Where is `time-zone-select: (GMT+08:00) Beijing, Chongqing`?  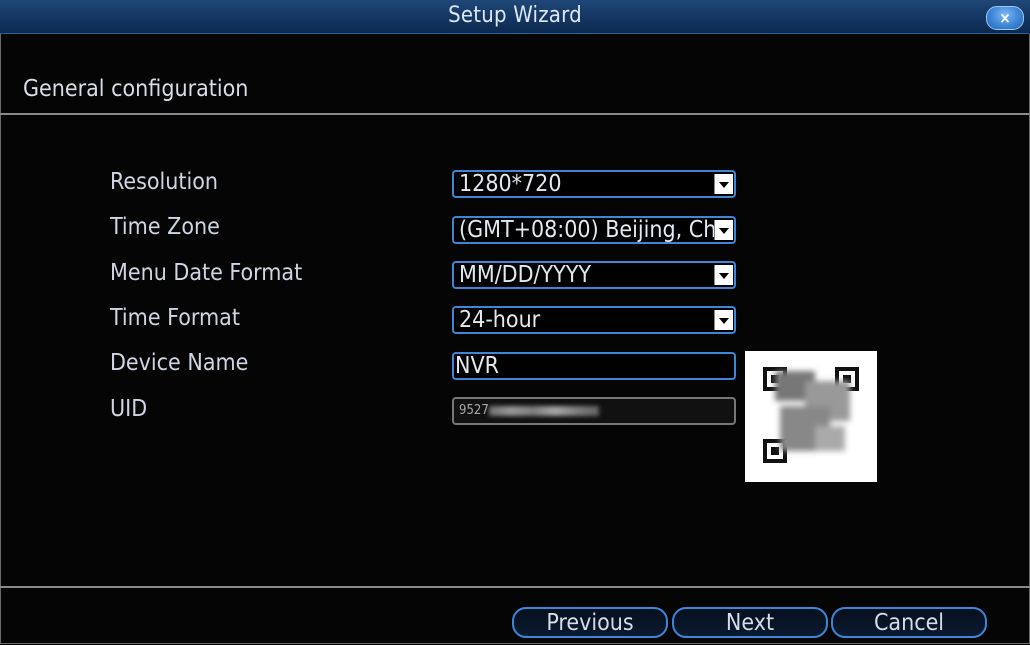 time-zone-select: (GMT+08:00) Beijing, Chongqing is located at coordinates (594, 230).